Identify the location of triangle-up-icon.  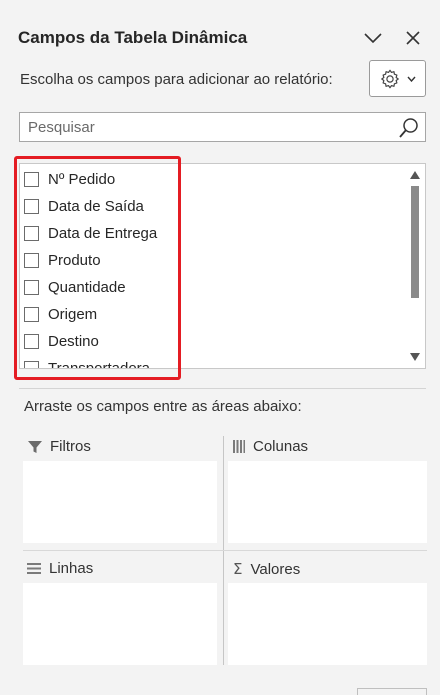
(415, 175).